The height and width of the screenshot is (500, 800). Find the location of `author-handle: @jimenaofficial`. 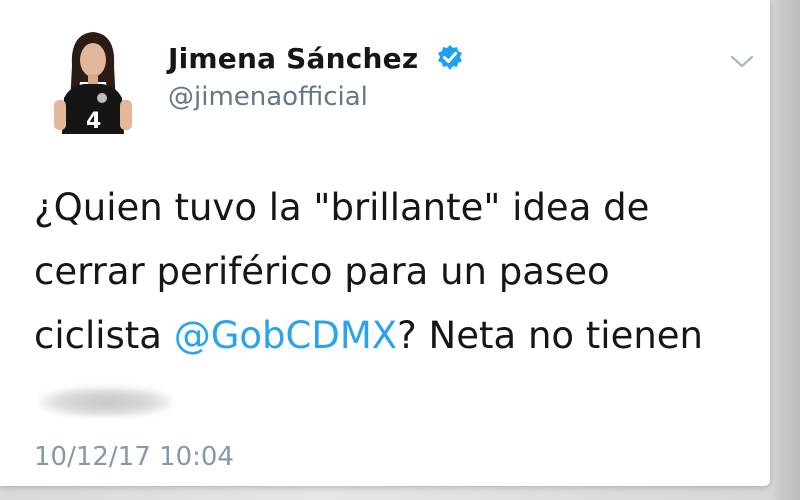

author-handle: @jimenaofficial is located at coordinates (268, 97).